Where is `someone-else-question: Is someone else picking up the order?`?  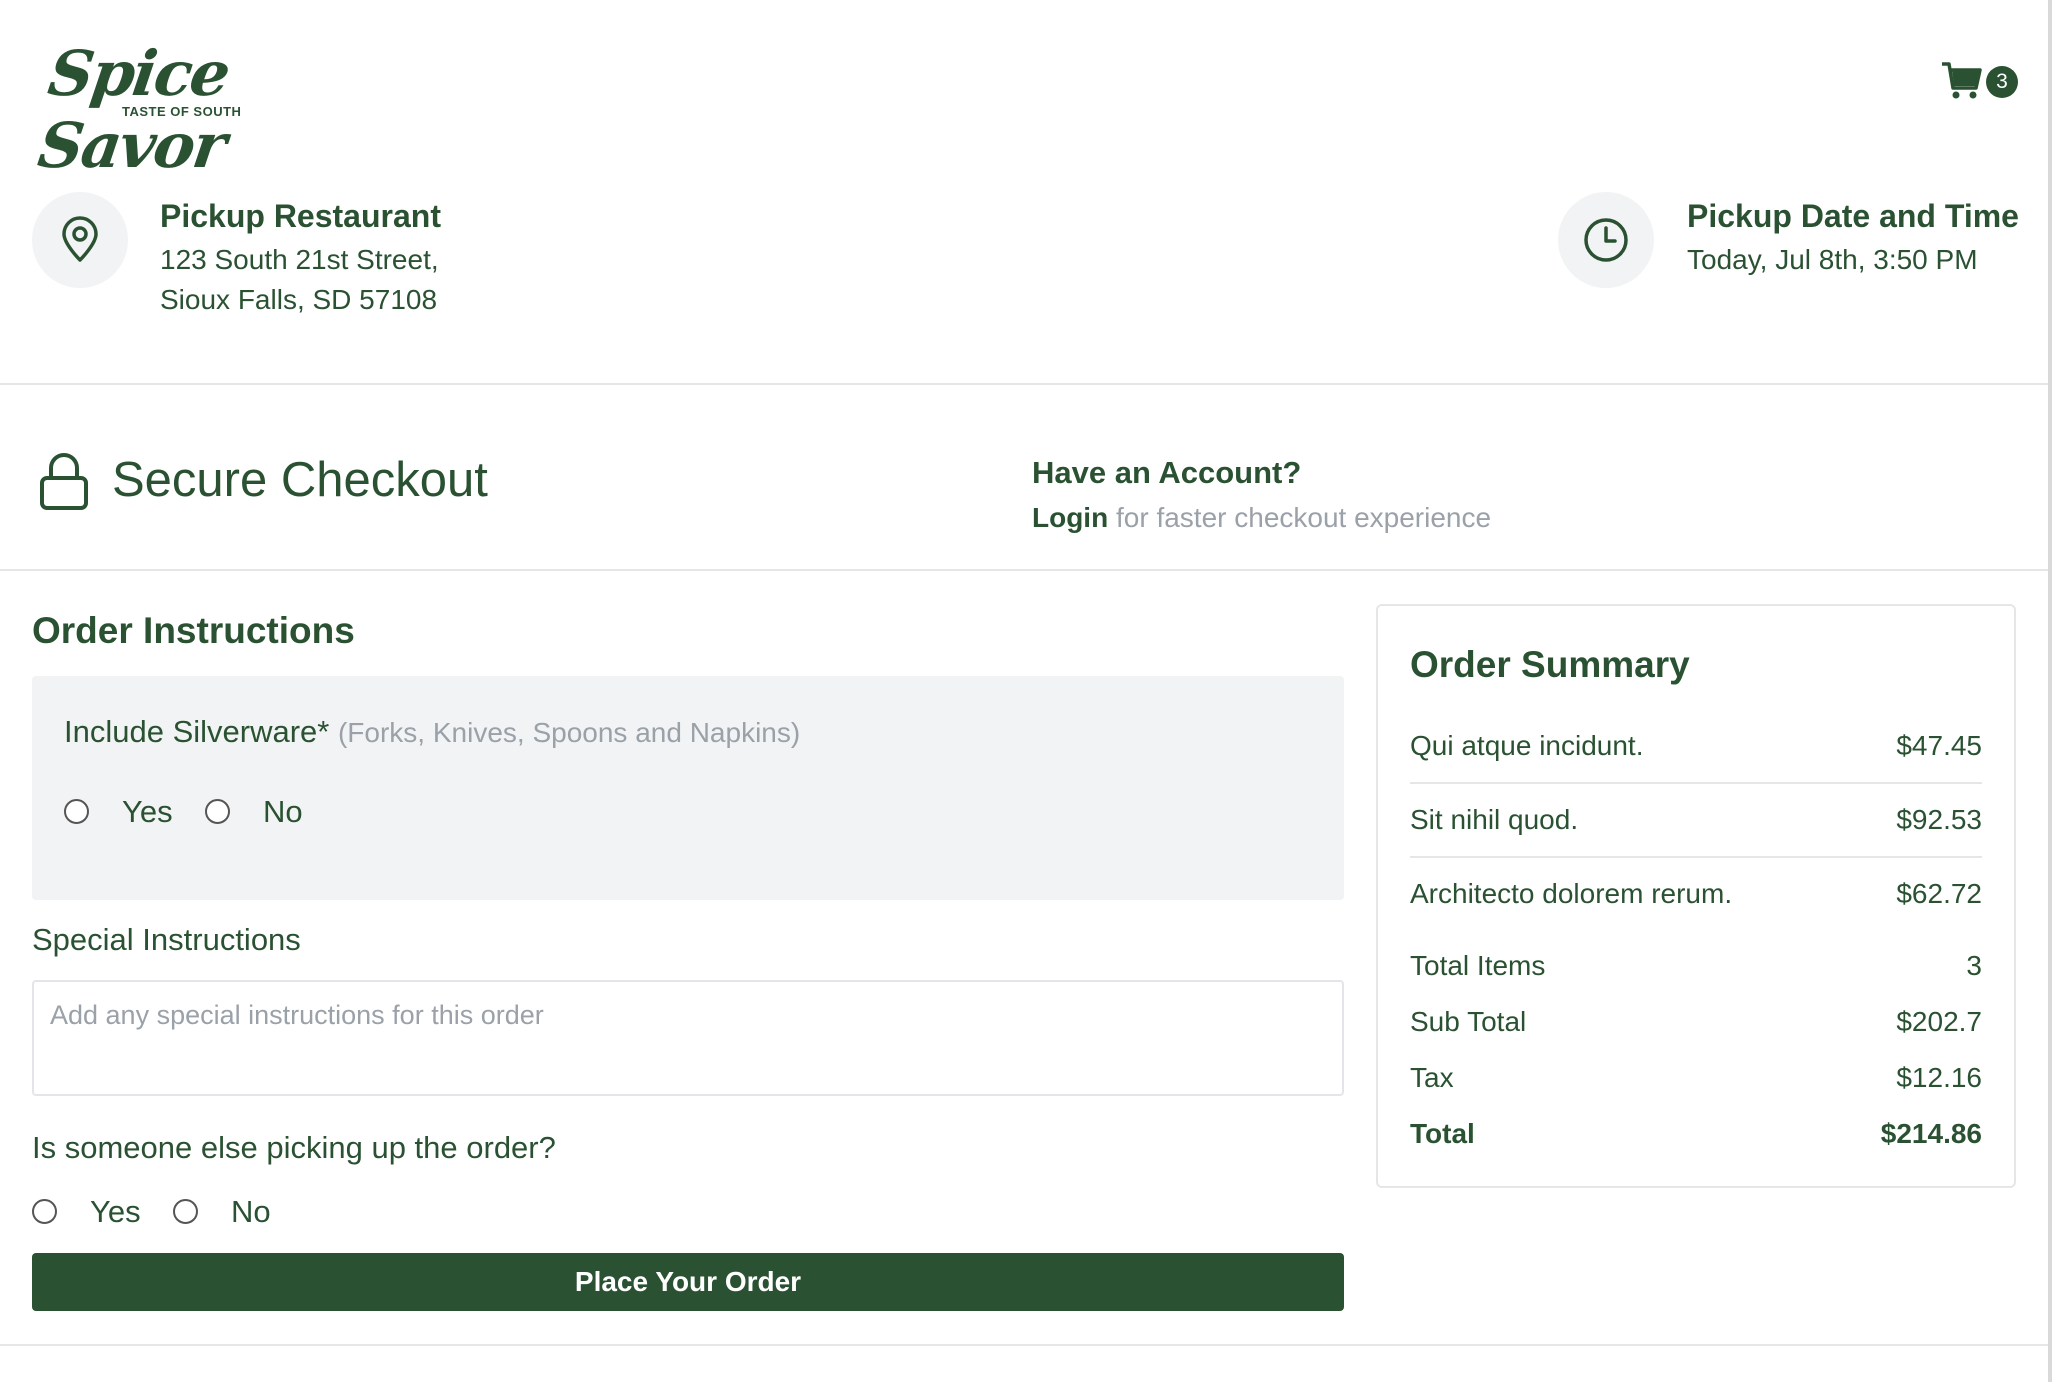
someone-else-question: Is someone else picking up the order? is located at coordinates (294, 1147).